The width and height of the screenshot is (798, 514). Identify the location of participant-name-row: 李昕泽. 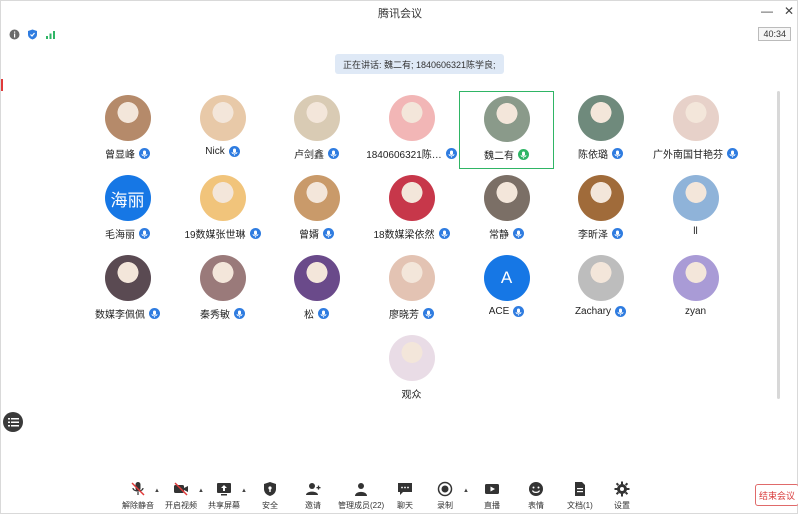
(600, 233).